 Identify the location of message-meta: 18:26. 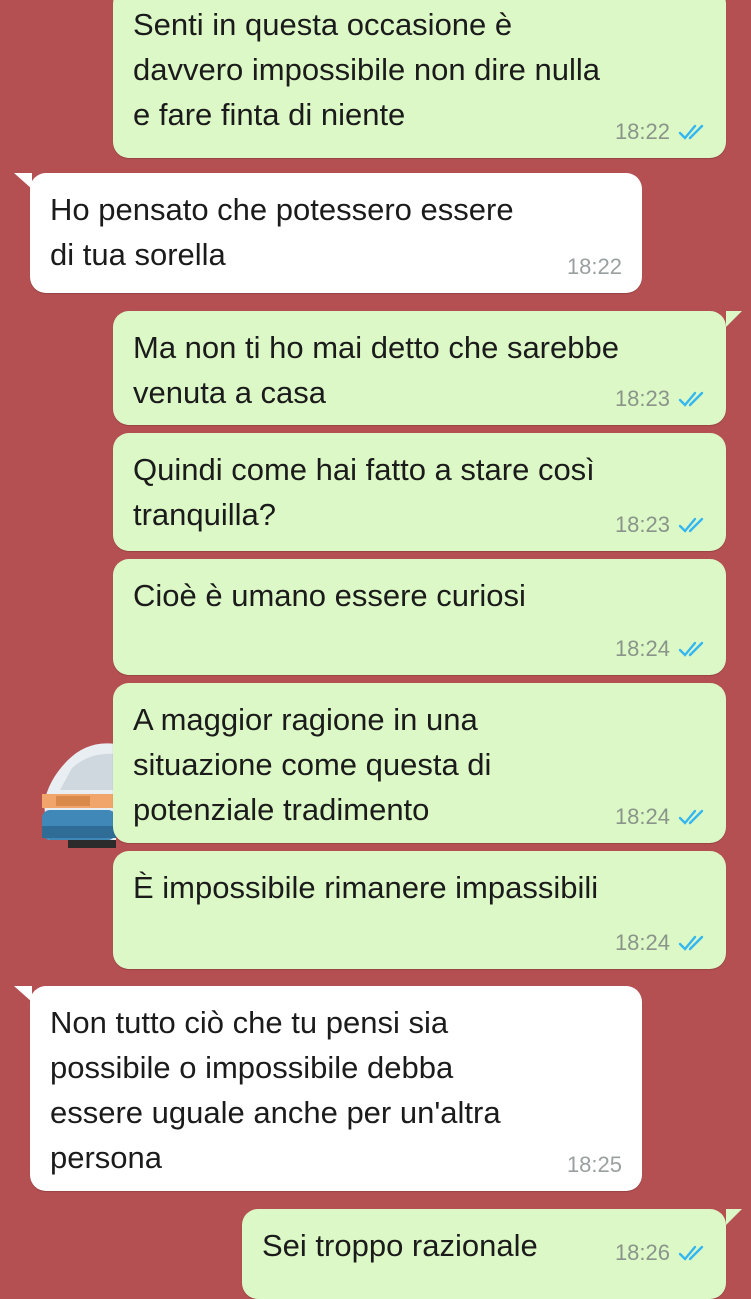
(661, 1253).